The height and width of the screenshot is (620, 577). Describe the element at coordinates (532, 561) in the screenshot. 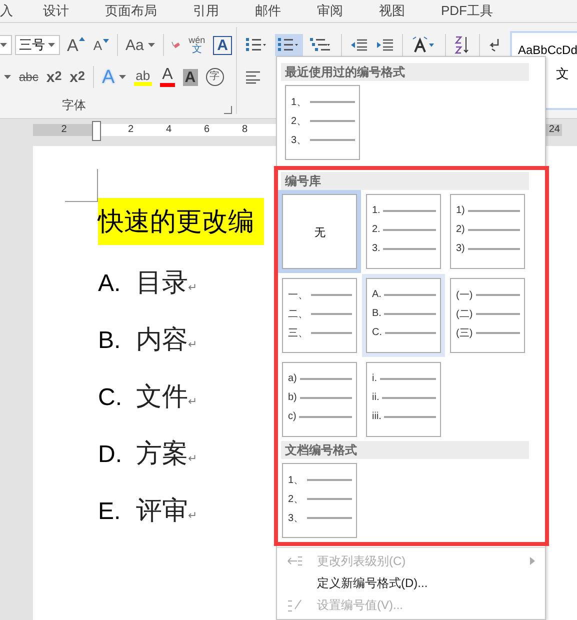

I see `submenu-arrow-icon` at that location.